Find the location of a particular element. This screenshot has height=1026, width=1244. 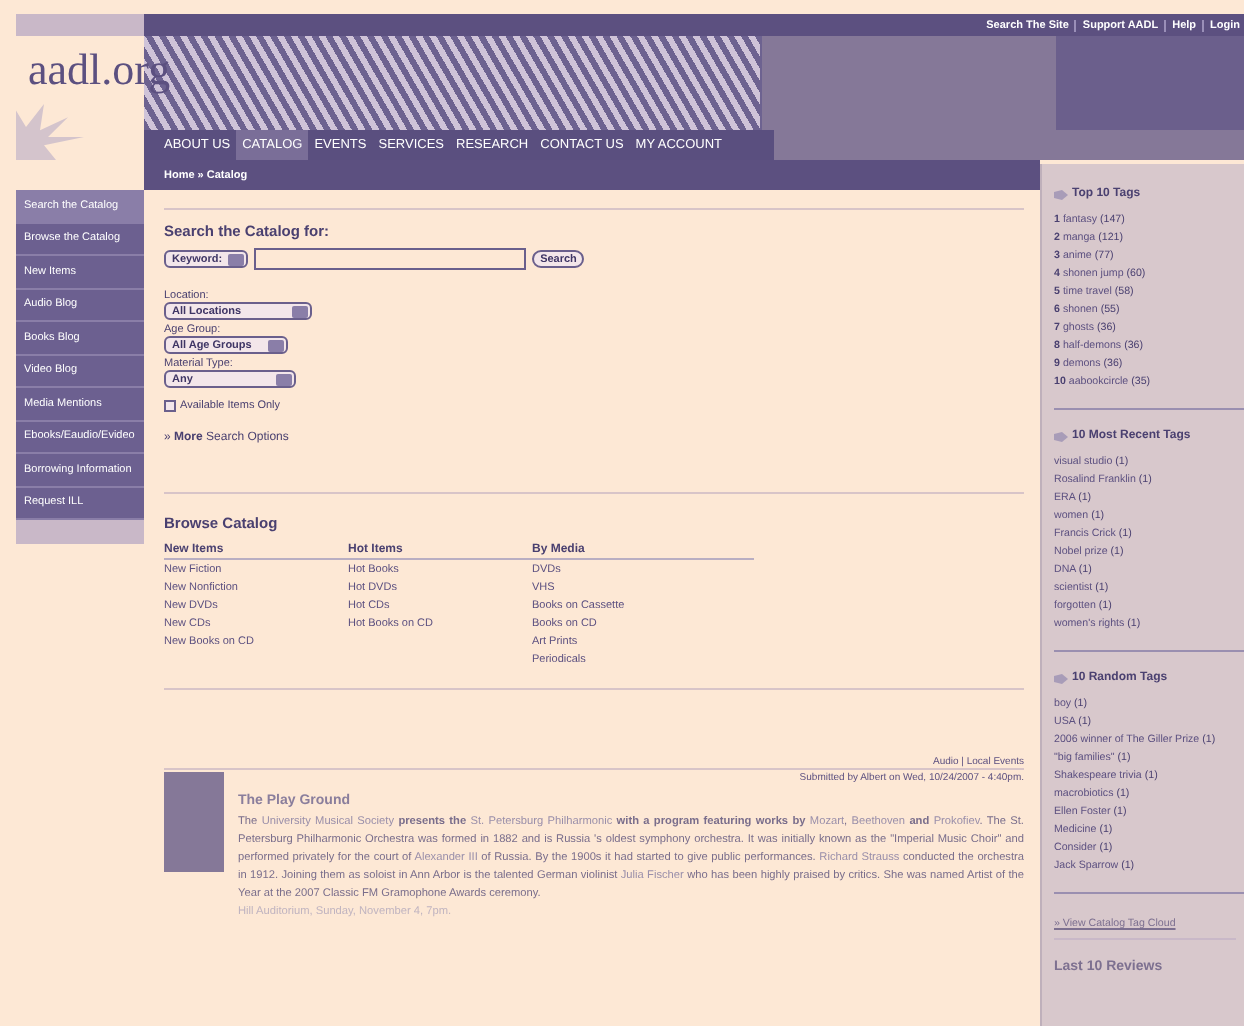

header-strip is located at coordinates (80, 25).